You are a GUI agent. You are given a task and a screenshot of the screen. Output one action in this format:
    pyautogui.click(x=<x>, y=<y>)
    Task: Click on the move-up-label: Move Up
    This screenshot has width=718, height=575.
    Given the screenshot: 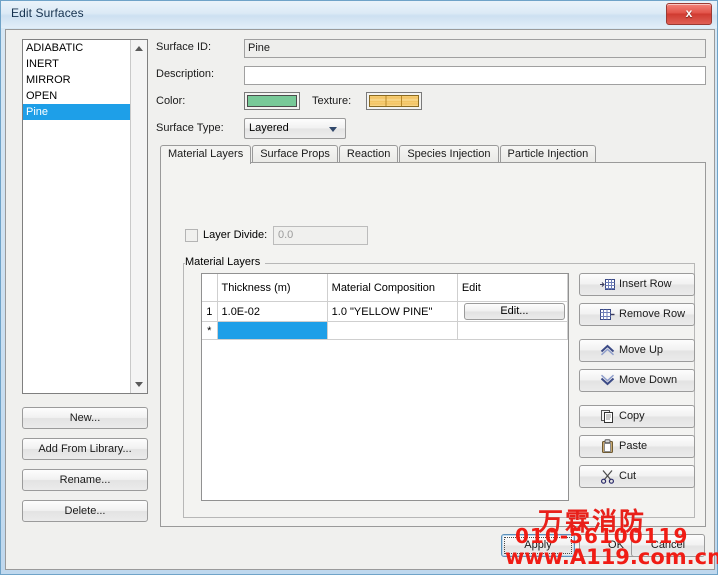 What is the action you would take?
    pyautogui.click(x=641, y=350)
    